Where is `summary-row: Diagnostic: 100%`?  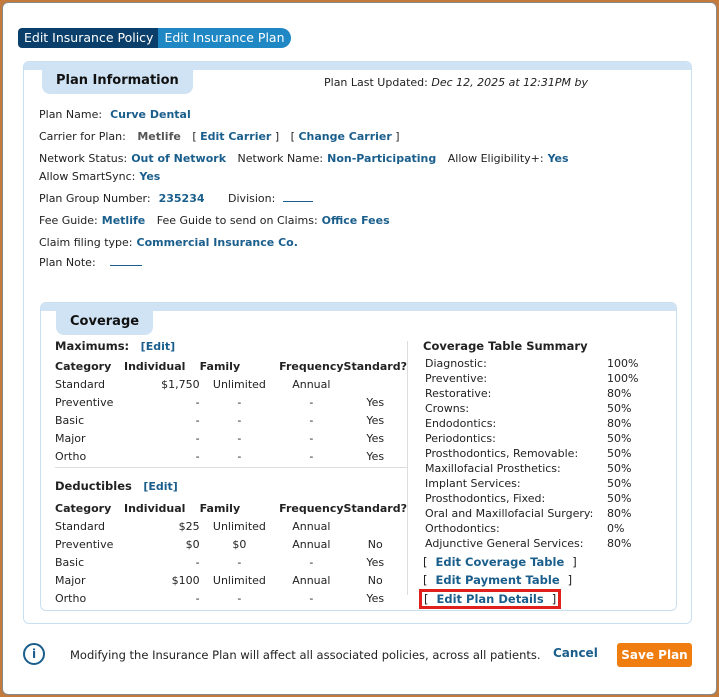
summary-row: Diagnostic: 100% is located at coordinates (543, 363).